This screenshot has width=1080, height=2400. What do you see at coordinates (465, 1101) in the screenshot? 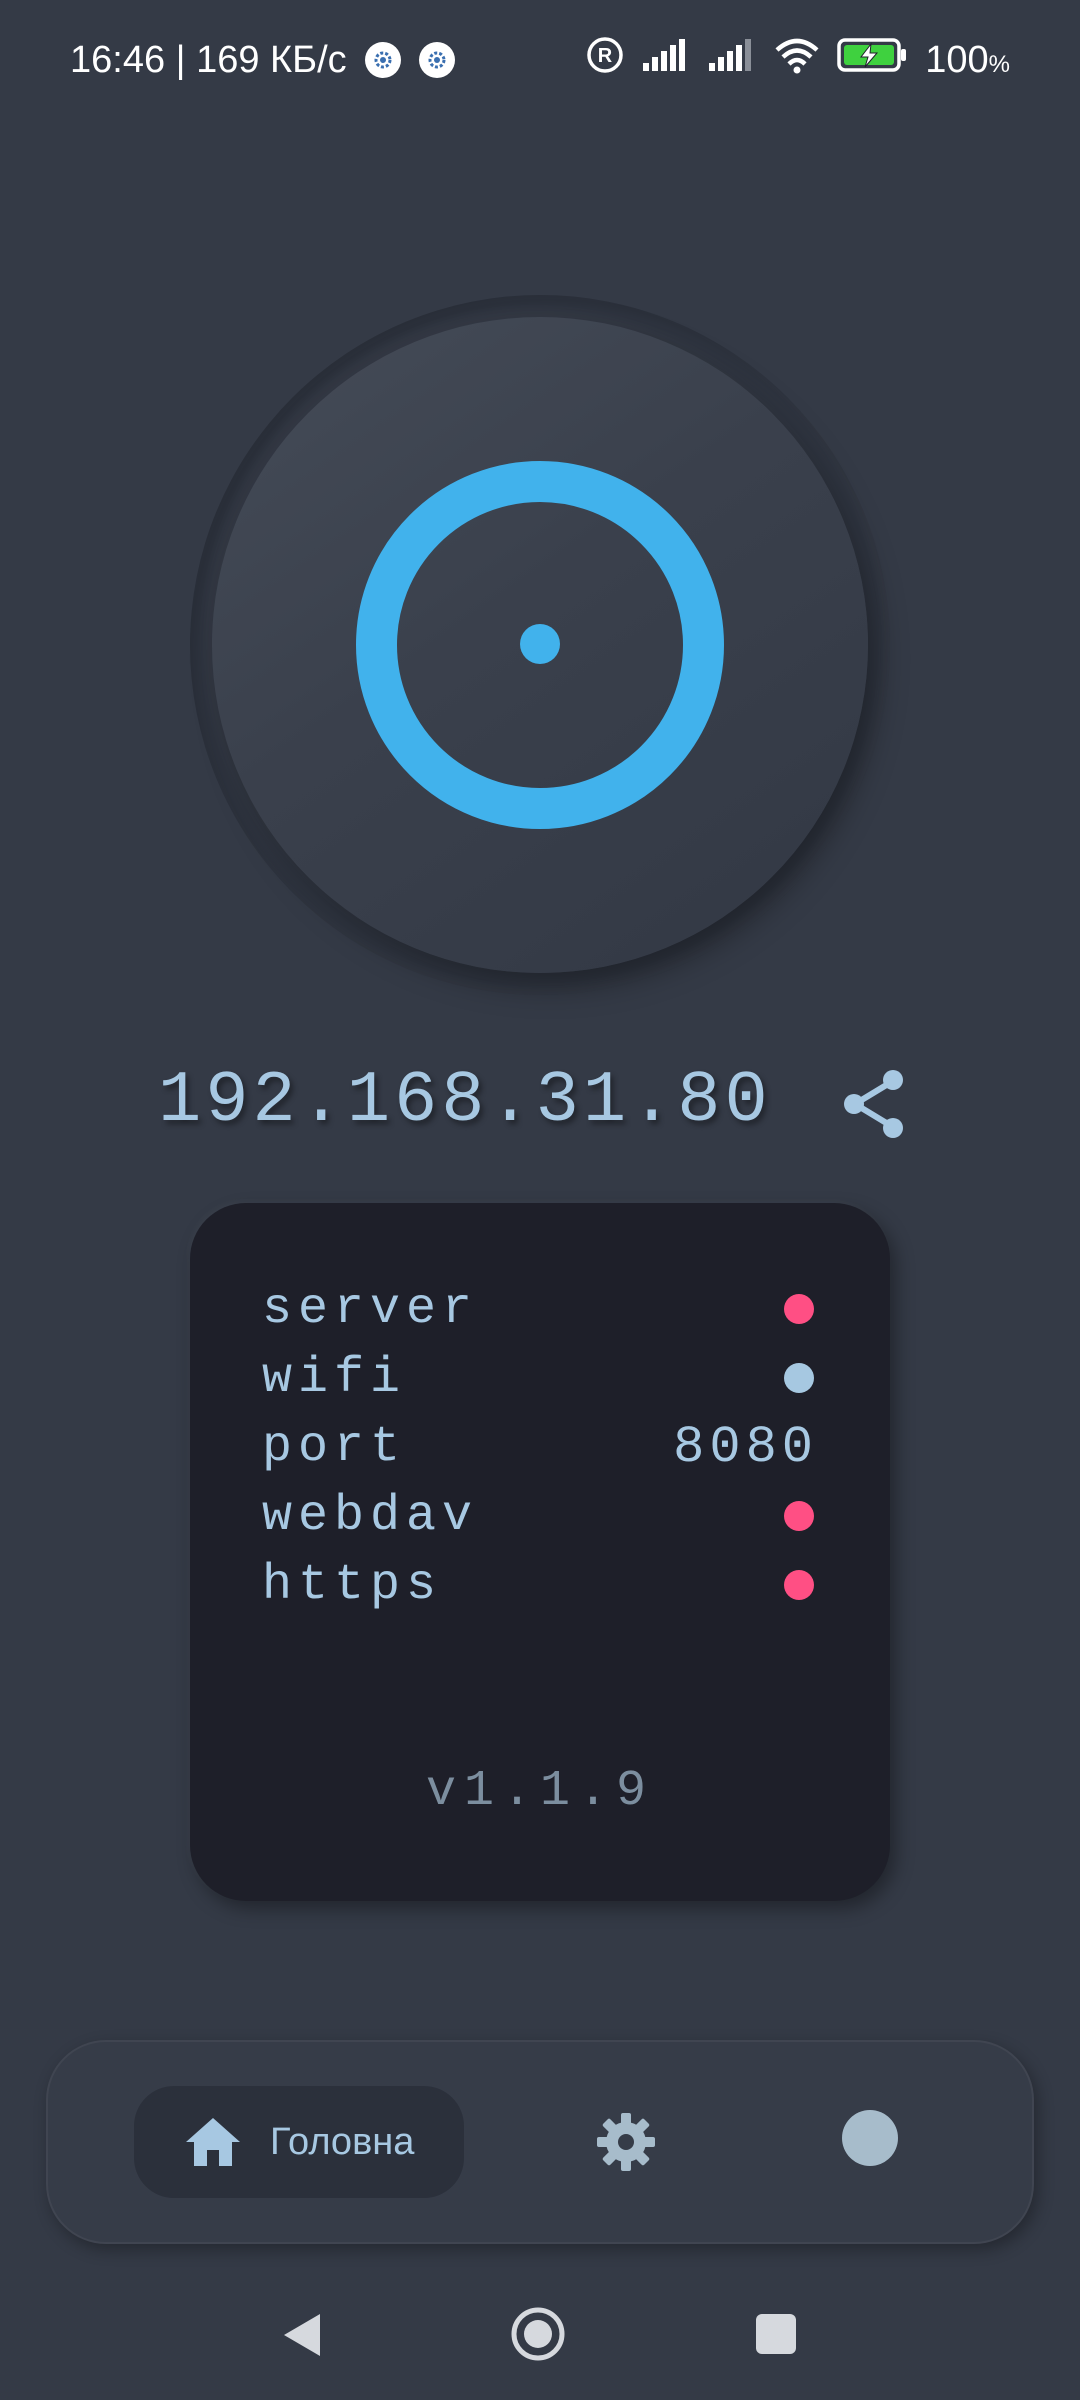
I see `ip-address: 192.168.31.80` at bounding box center [465, 1101].